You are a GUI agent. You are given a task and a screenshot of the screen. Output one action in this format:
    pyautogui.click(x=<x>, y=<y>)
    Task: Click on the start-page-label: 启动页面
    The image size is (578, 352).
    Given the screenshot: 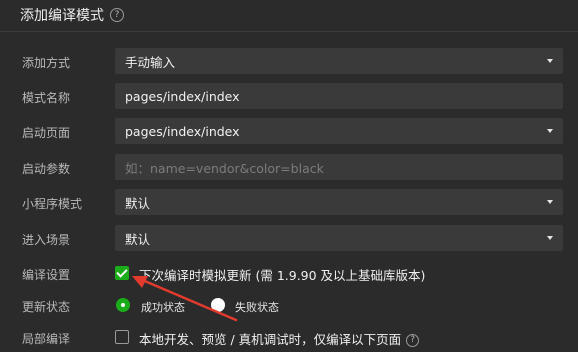 What is the action you would take?
    pyautogui.click(x=46, y=133)
    